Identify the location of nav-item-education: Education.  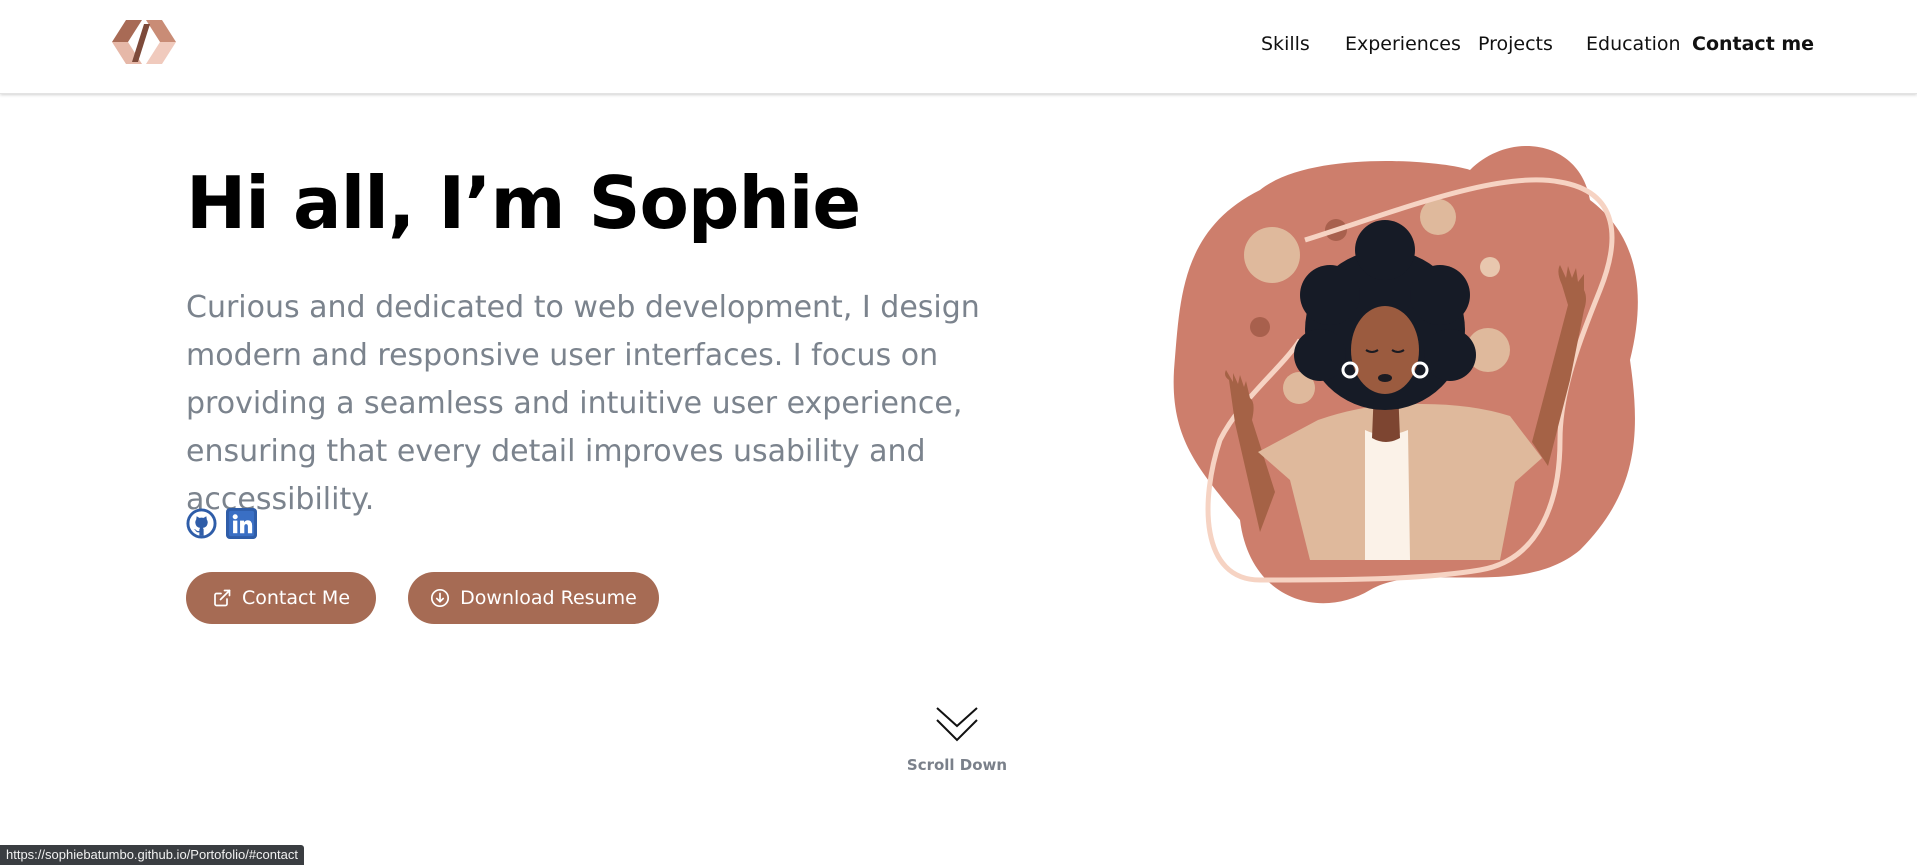
(1633, 44).